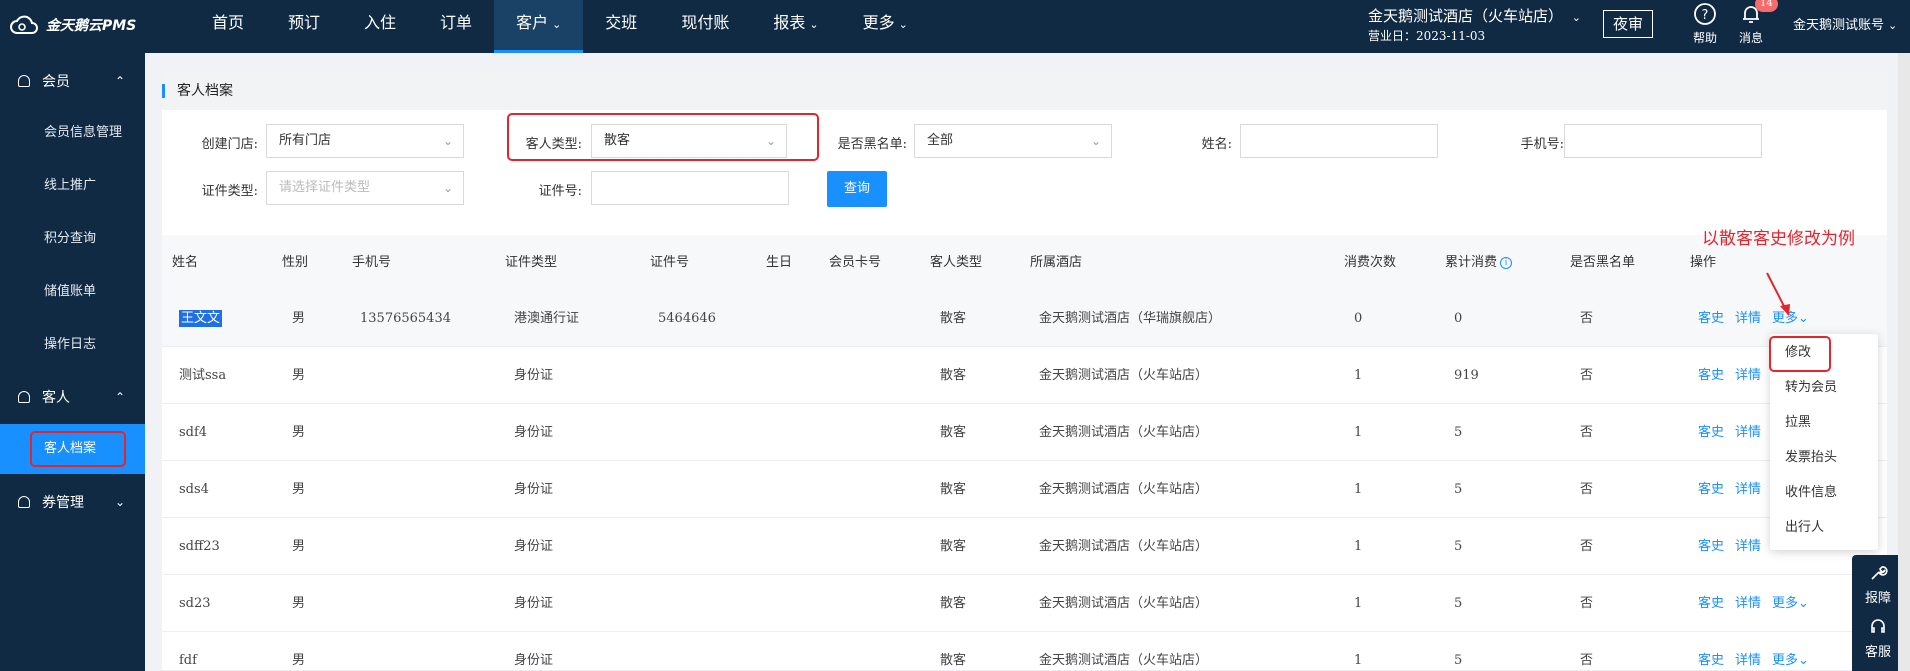 This screenshot has height=671, width=1910. I want to click on menu-item-blacklist: 拉黑, so click(1824, 422).